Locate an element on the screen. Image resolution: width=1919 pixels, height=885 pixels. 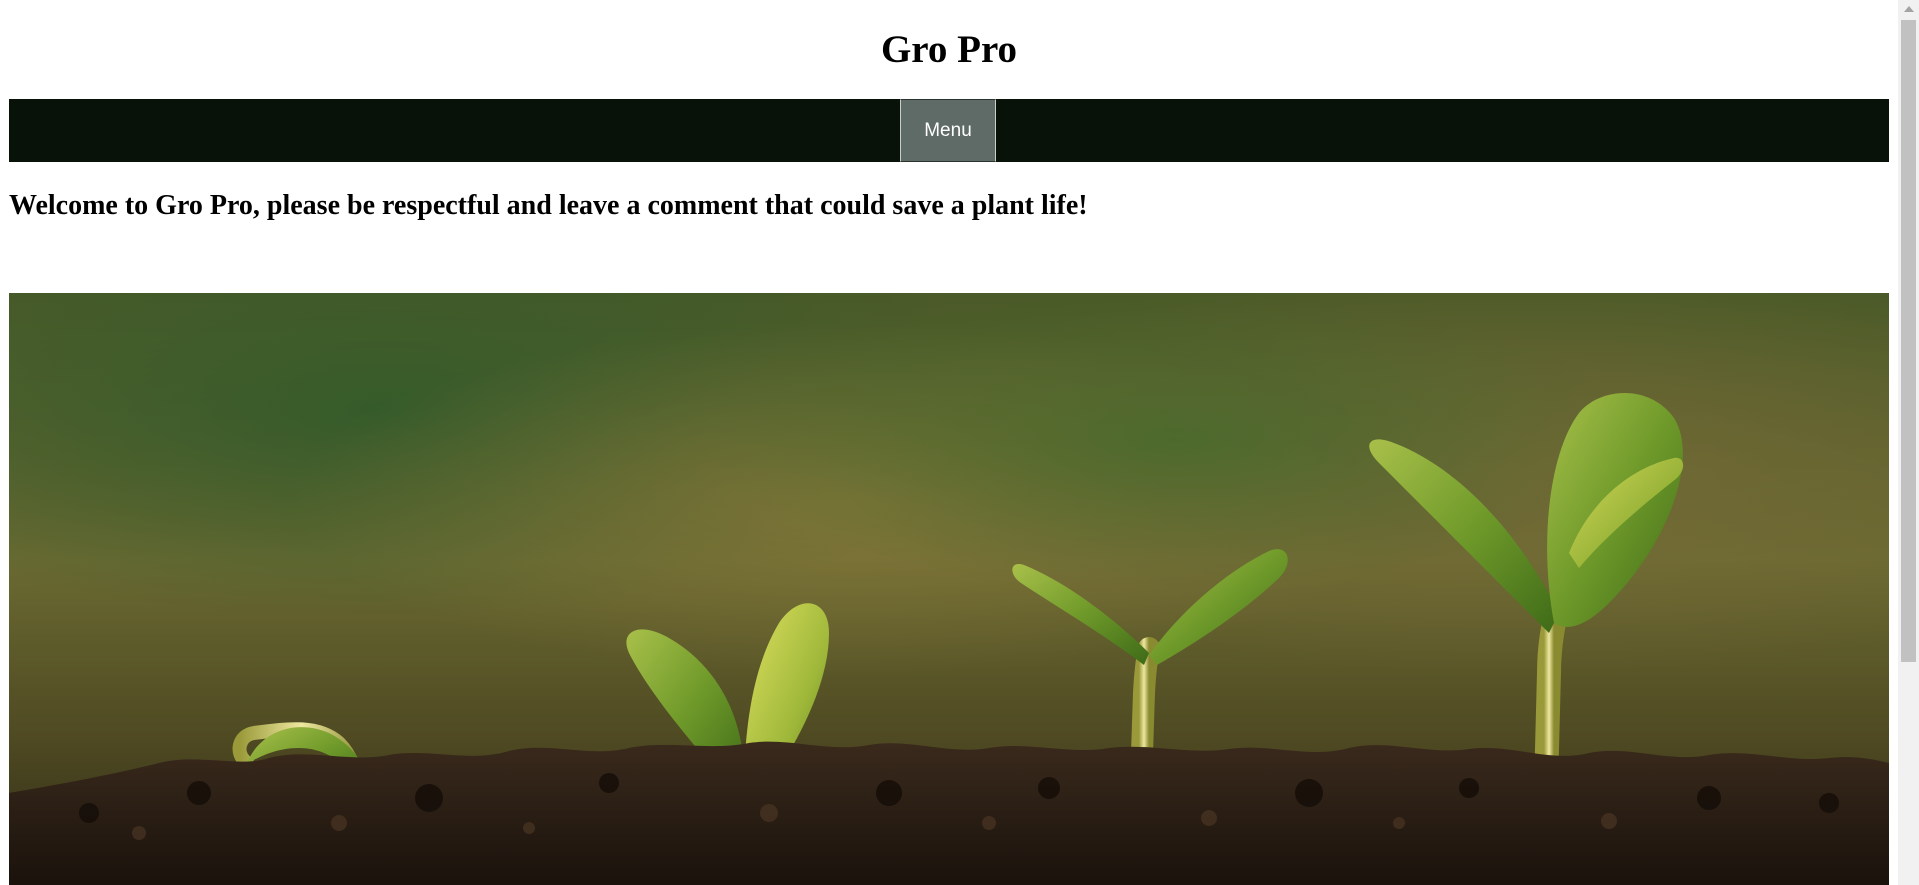
menu-button: Menu is located at coordinates (948, 130).